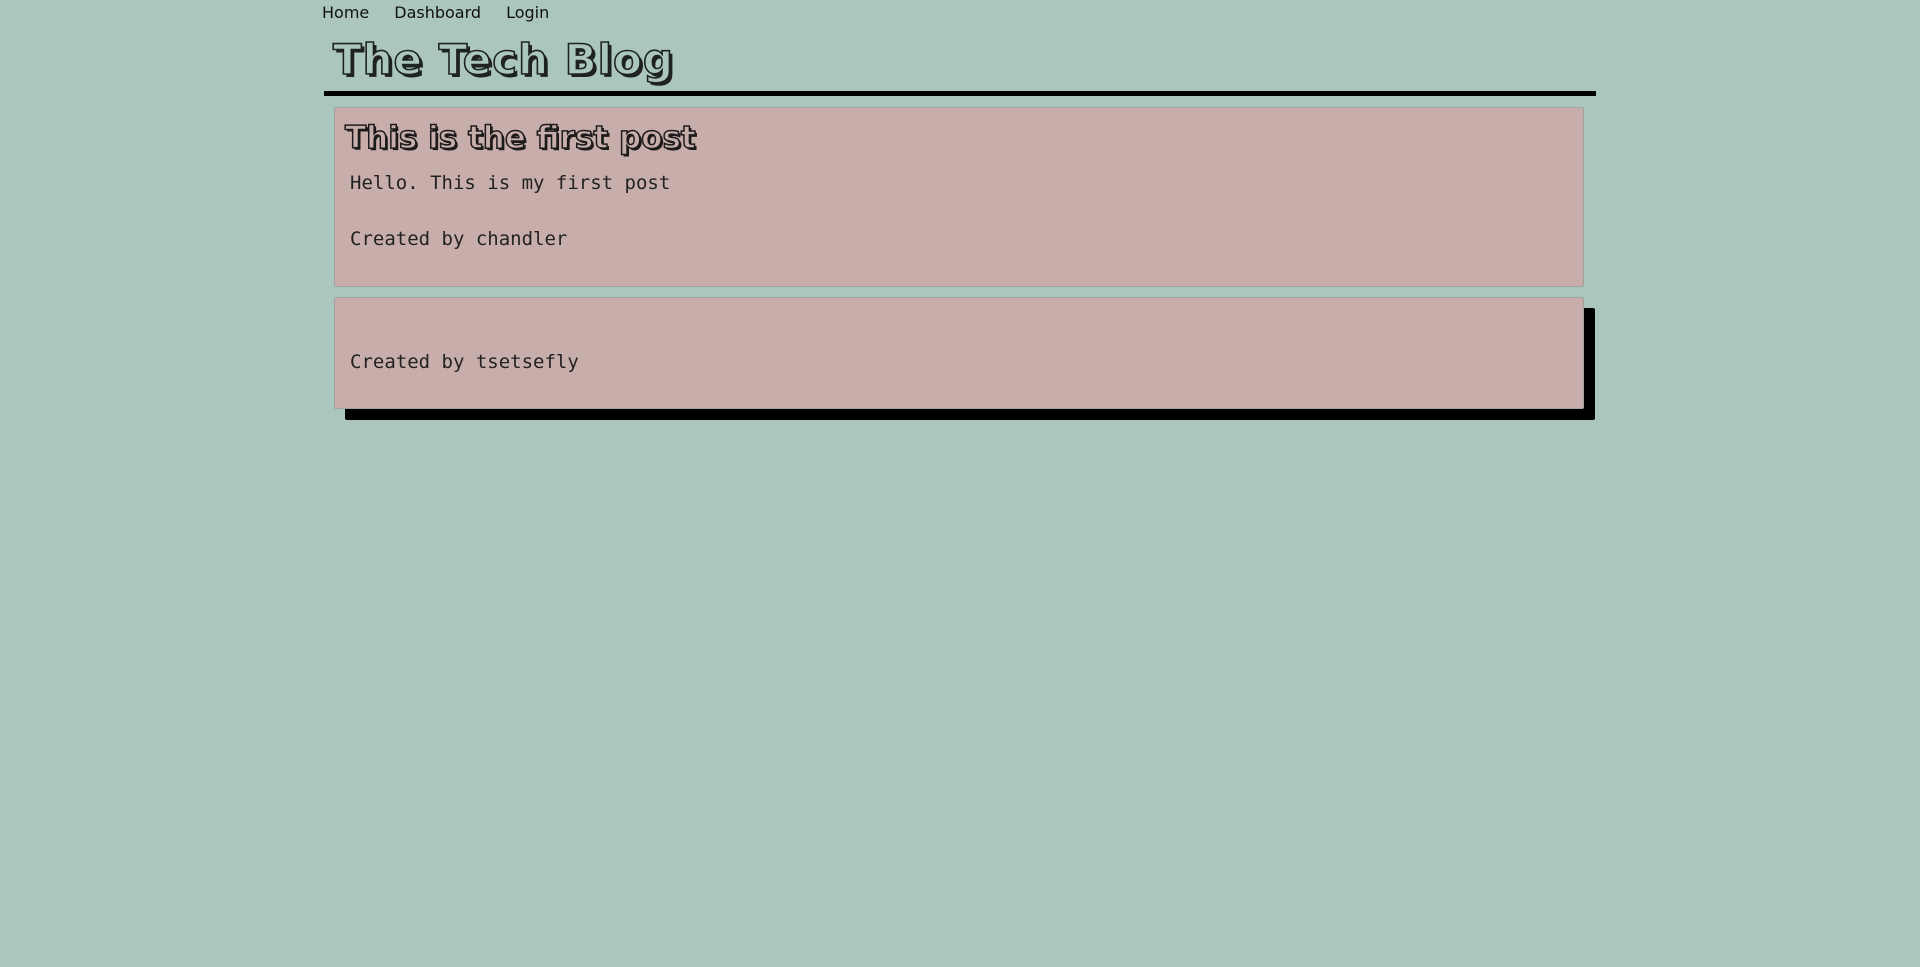 Image resolution: width=1920 pixels, height=967 pixels. What do you see at coordinates (345, 13) in the screenshot?
I see `nav-home-link: Home` at bounding box center [345, 13].